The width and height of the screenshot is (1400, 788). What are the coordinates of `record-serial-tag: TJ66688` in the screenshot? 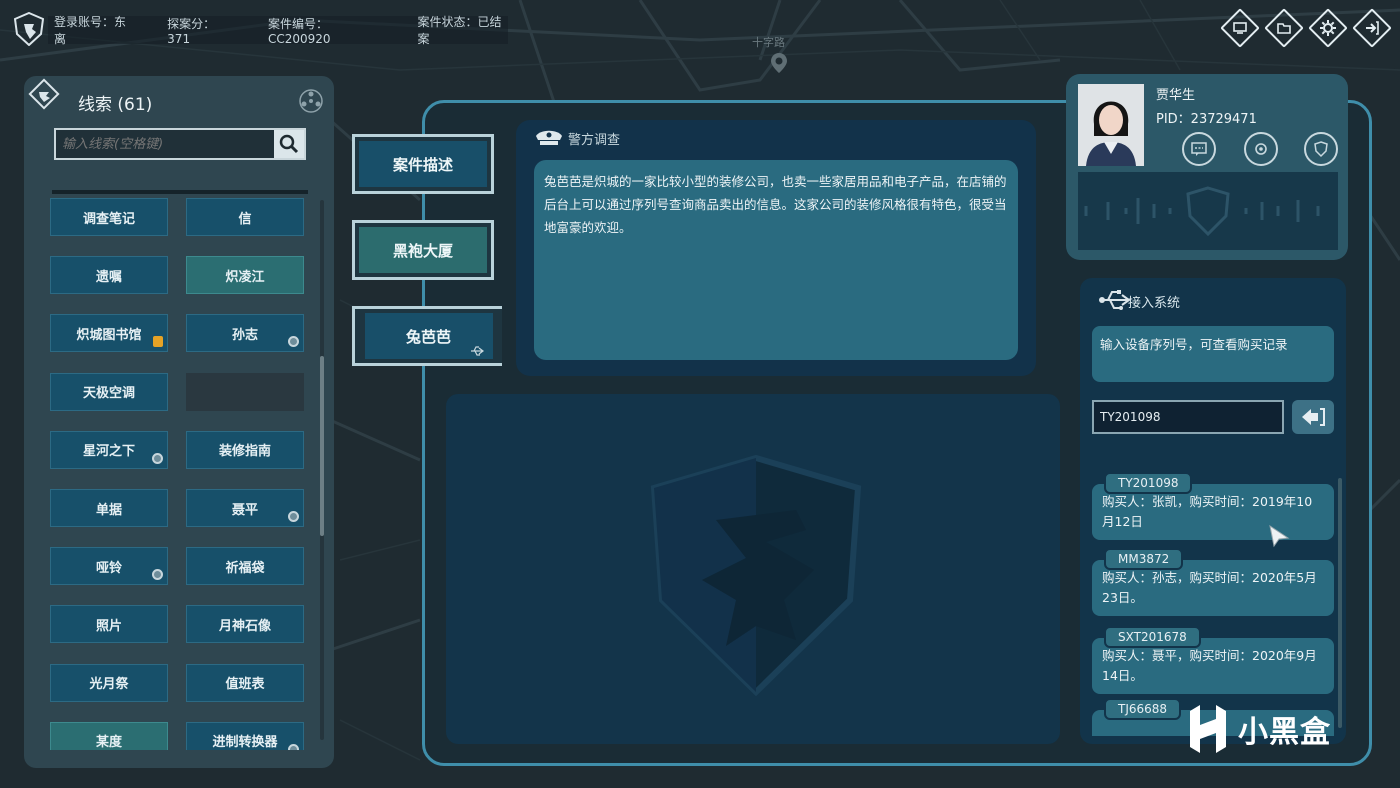 It's located at (1143, 709).